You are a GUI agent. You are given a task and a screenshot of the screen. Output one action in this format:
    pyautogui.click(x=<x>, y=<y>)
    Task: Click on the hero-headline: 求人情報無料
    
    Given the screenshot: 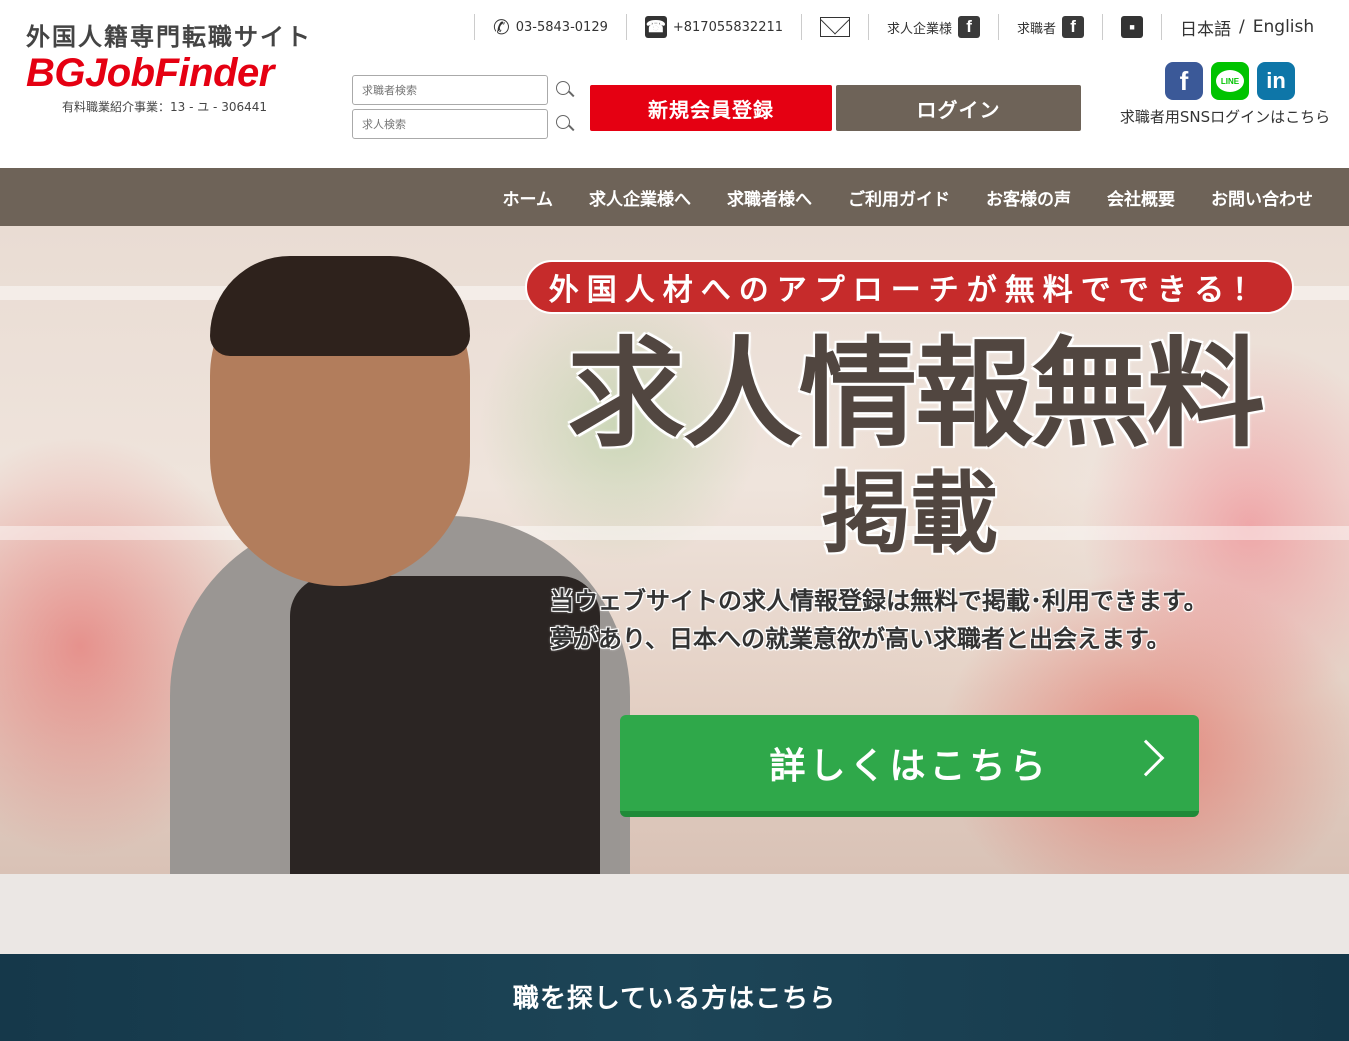 What is the action you would take?
    pyautogui.click(x=915, y=394)
    